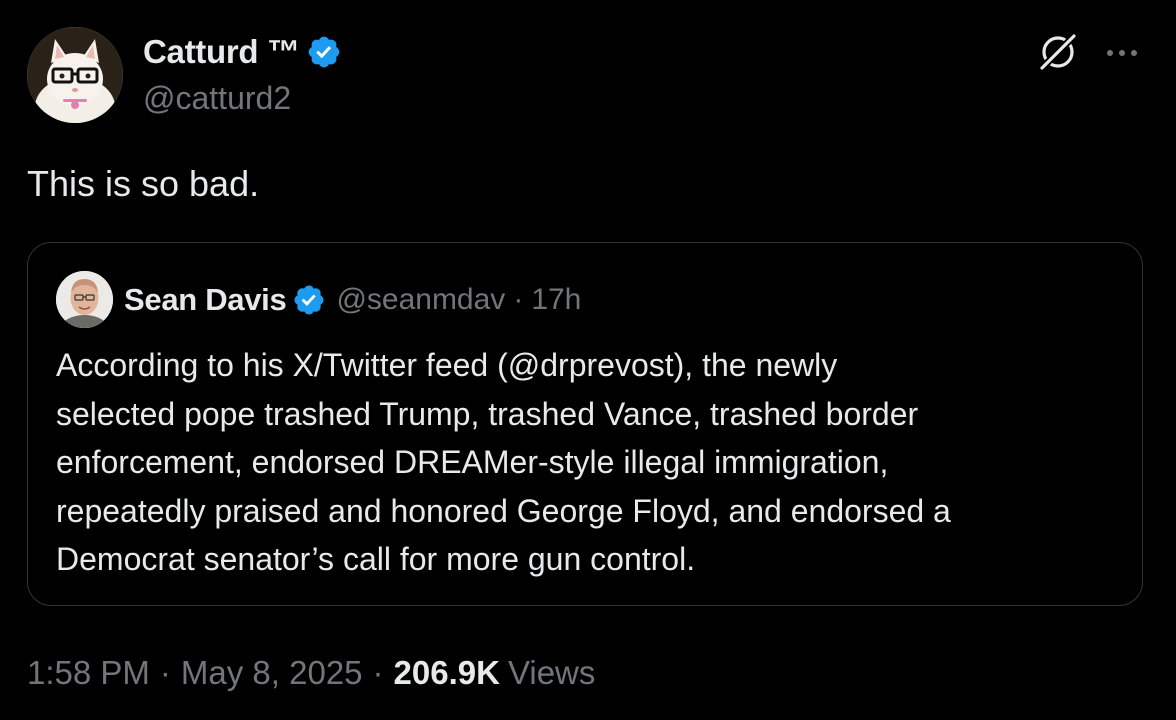 The width and height of the screenshot is (1176, 720). Describe the element at coordinates (1122, 53) in the screenshot. I see `more-options-icon` at that location.